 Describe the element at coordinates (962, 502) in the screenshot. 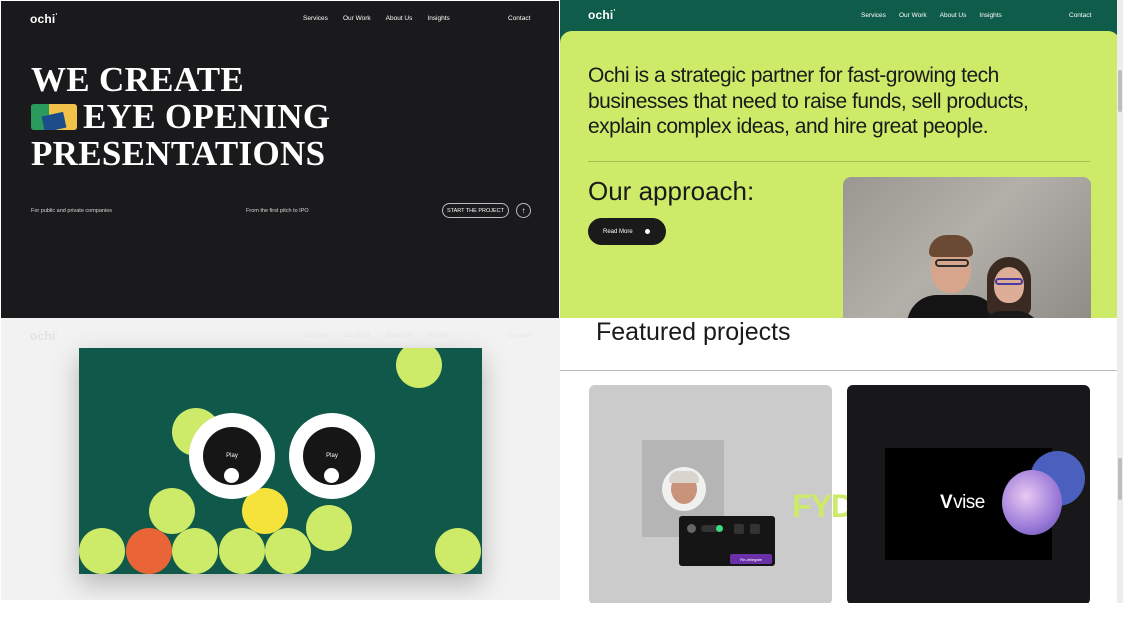

I see `vise-logo: V vise` at that location.